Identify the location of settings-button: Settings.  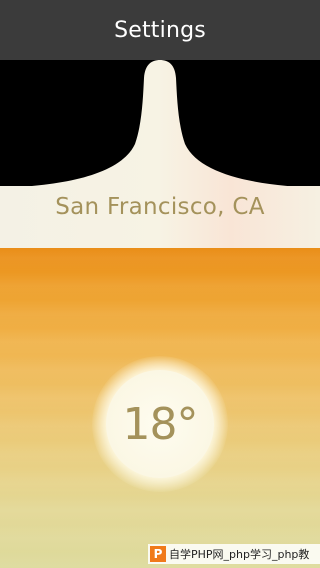
(160, 30).